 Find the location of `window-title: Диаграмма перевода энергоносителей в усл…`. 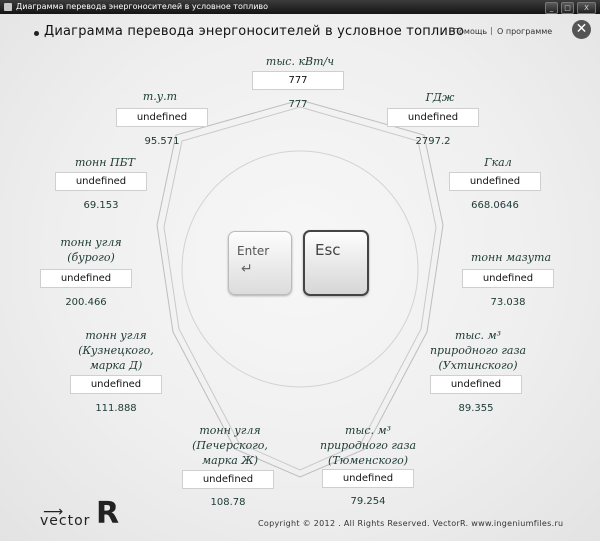

window-title: Диаграмма перевода энергоносителей в усл… is located at coordinates (142, 6).